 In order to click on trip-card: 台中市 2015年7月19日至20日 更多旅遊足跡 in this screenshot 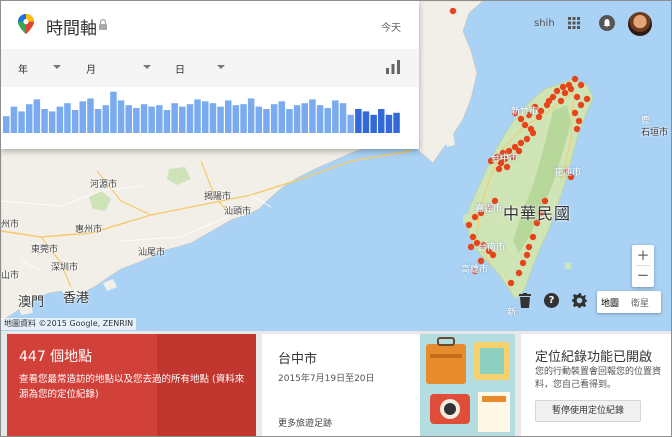, I will do `click(341, 385)`.